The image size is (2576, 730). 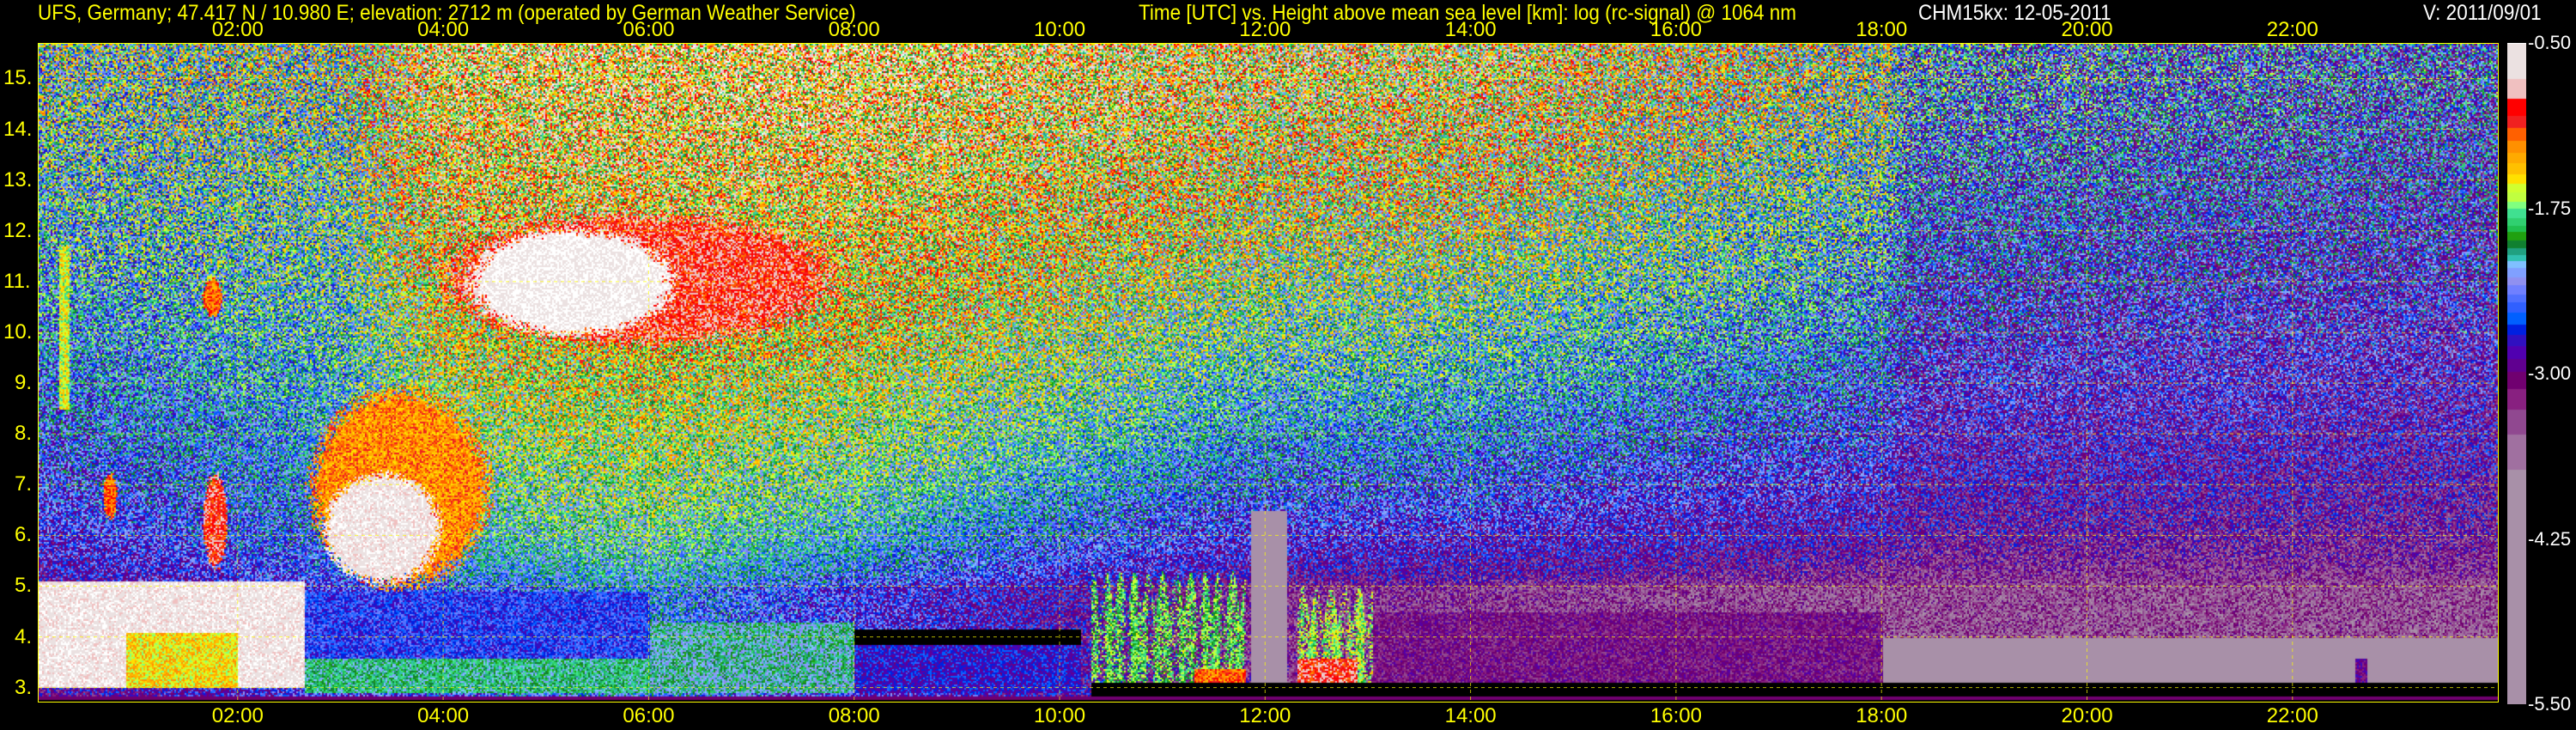 I want to click on y-tick-label: 11., so click(x=17, y=281).